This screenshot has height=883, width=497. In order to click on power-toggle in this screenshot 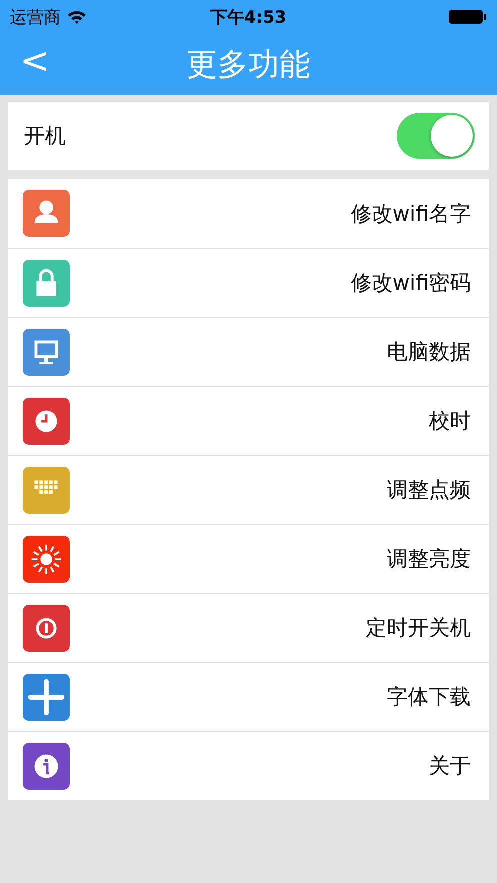, I will do `click(436, 136)`.